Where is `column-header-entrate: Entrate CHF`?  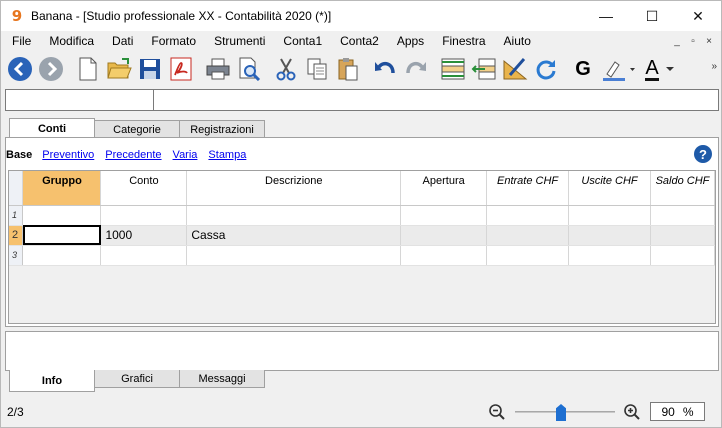
column-header-entrate: Entrate CHF is located at coordinates (528, 188).